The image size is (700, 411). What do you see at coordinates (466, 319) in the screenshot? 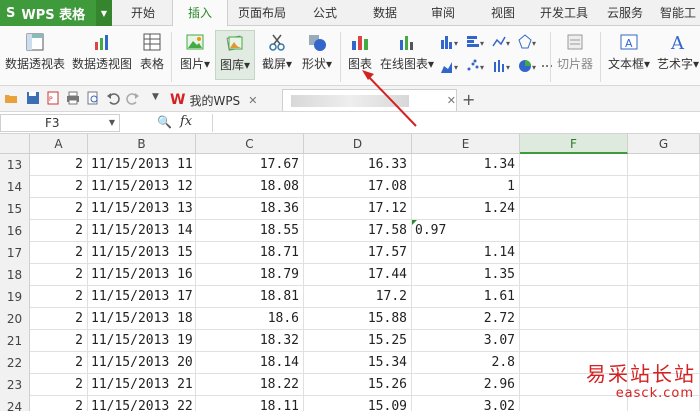
I see `cell: 2.72` at bounding box center [466, 319].